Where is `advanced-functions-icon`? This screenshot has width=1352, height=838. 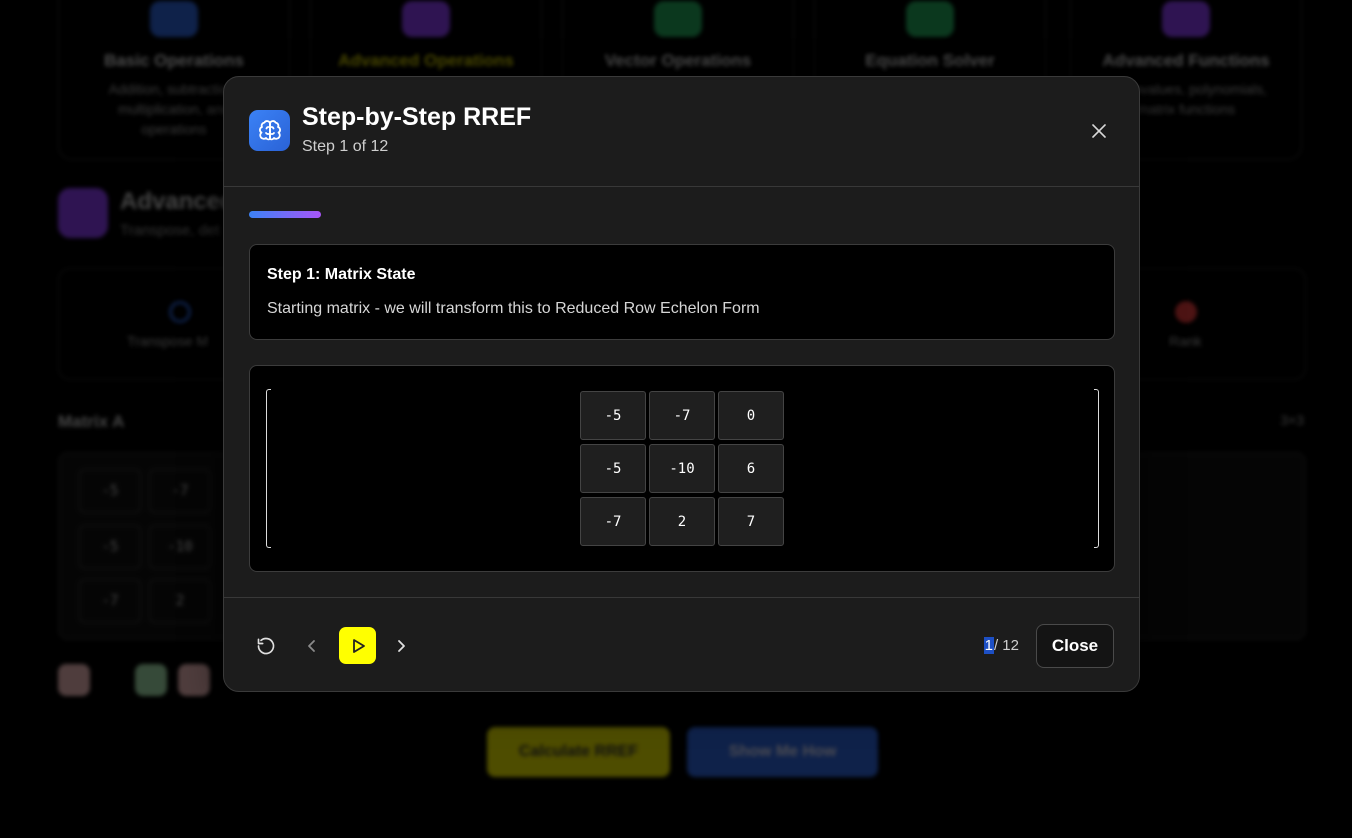
advanced-functions-icon is located at coordinates (1186, 19).